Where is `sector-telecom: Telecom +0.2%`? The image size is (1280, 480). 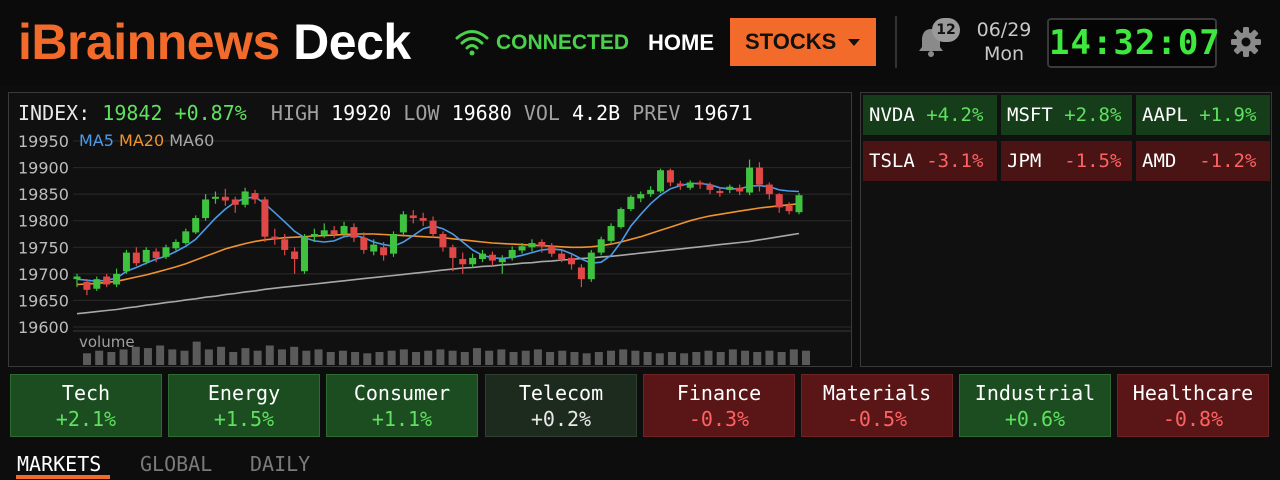 sector-telecom: Telecom +0.2% is located at coordinates (561, 405).